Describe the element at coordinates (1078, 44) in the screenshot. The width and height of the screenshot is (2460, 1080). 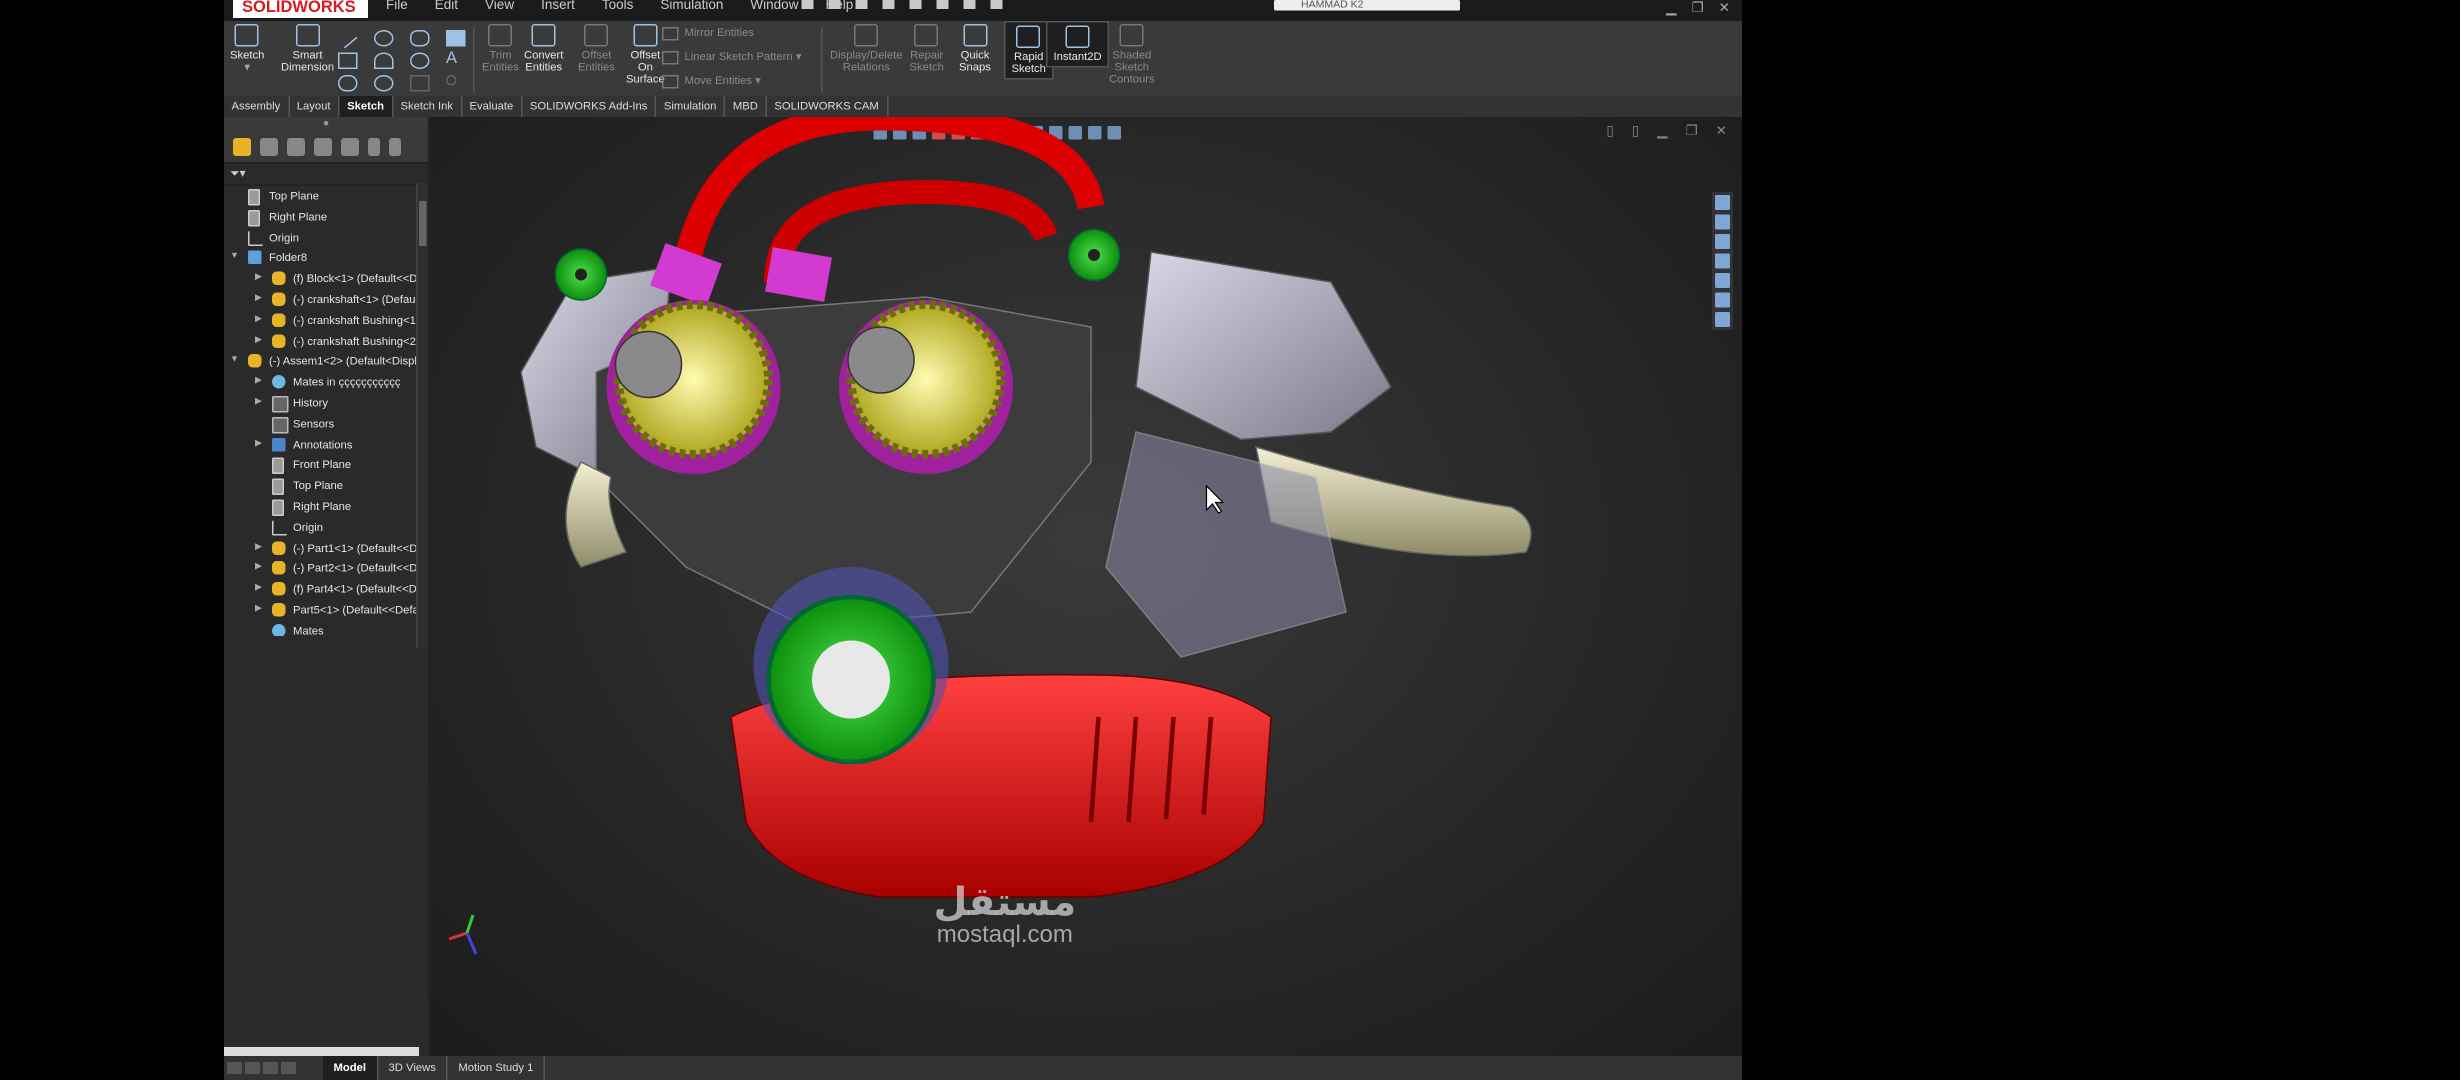
I see `instant2d-button: Instant2D` at that location.